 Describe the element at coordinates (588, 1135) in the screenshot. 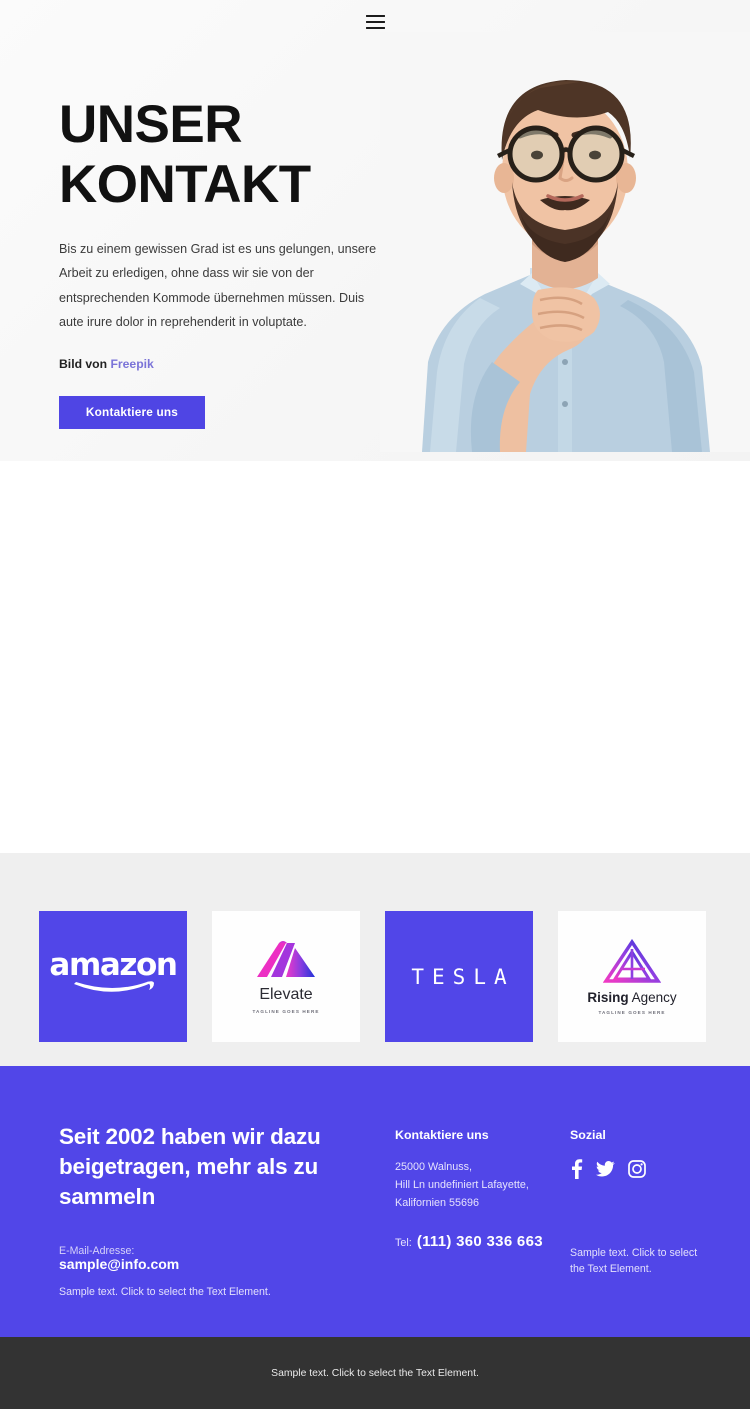

I see `footer-social-title: Sozial` at that location.